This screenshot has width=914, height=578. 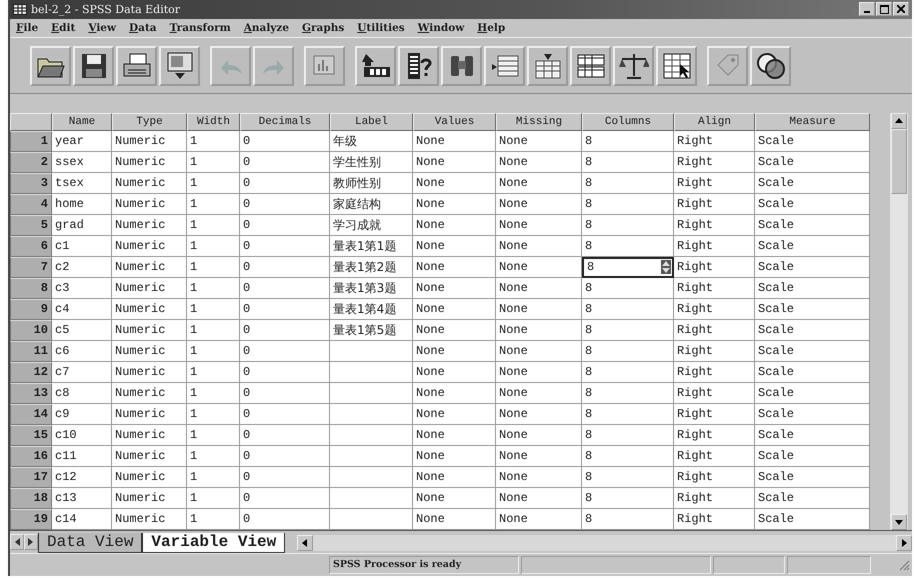 I want to click on row-number: 8, so click(x=31, y=288).